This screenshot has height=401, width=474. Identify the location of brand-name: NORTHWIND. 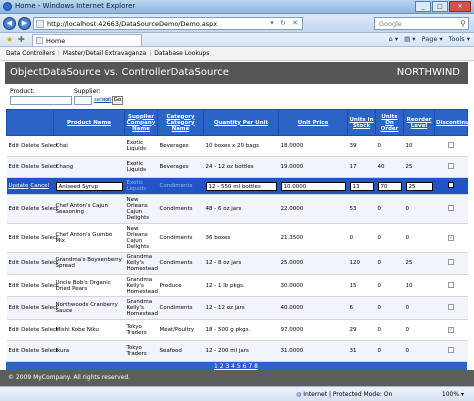
(428, 72).